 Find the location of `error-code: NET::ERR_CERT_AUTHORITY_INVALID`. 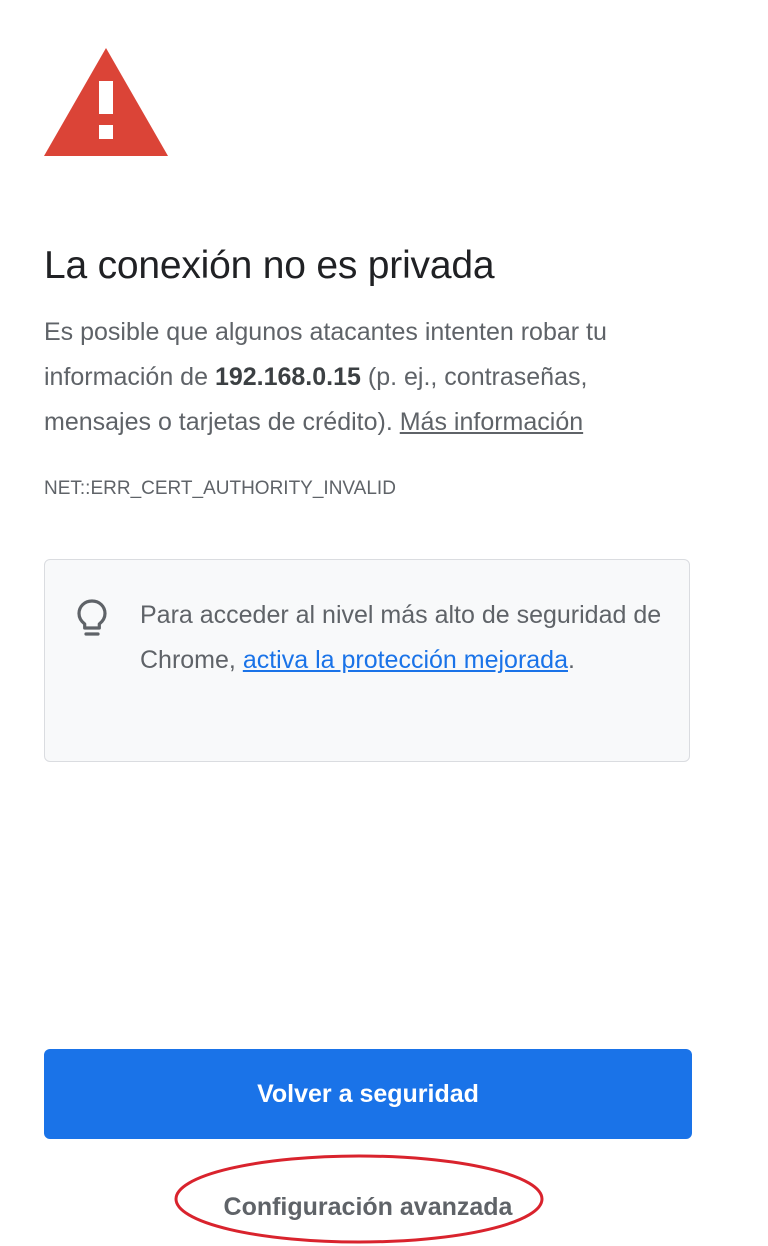

error-code: NET::ERR_CERT_AUTHORITY_INVALID is located at coordinates (220, 488).